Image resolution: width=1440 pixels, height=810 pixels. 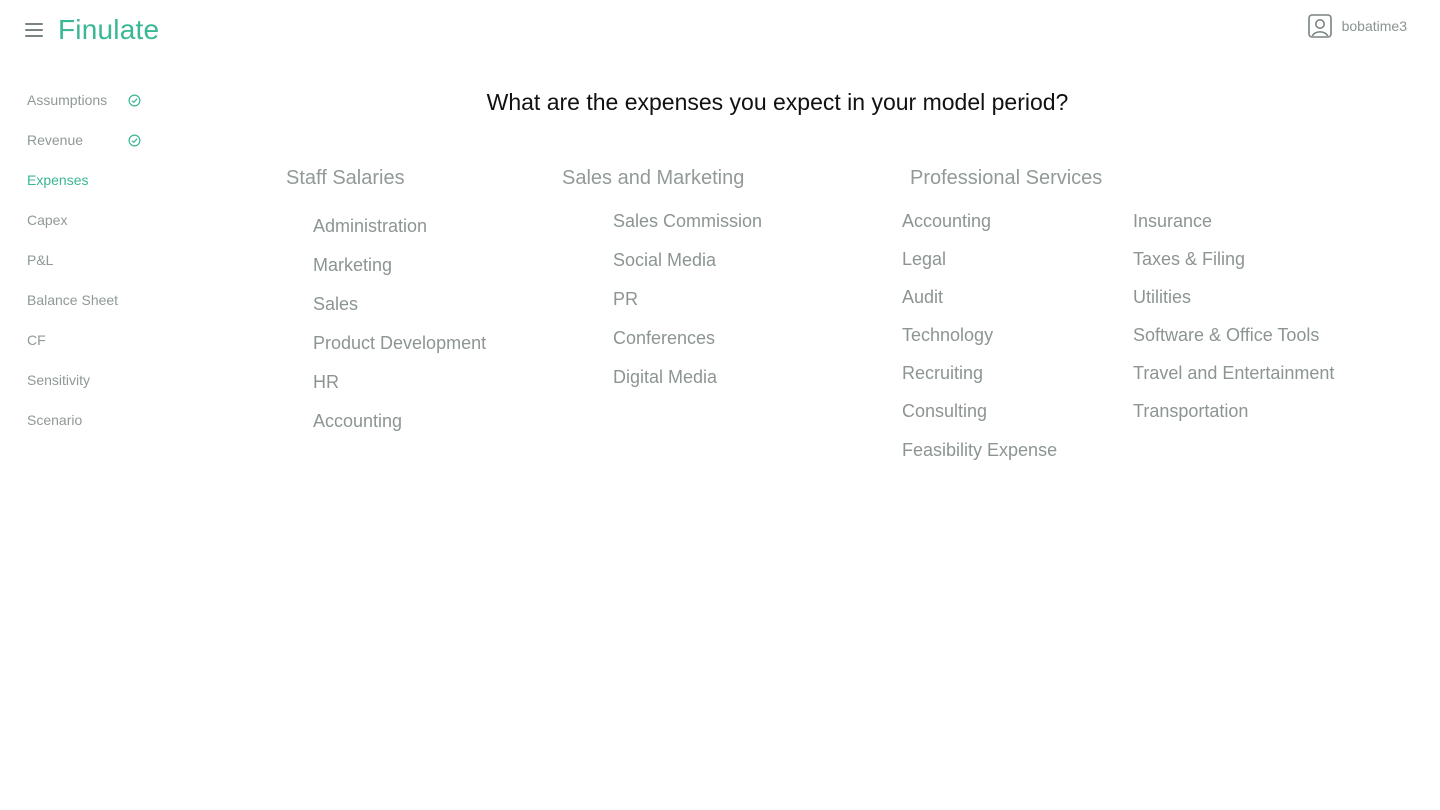 What do you see at coordinates (653, 178) in the screenshot?
I see `sales-marketing-heading: Sales and Marketing` at bounding box center [653, 178].